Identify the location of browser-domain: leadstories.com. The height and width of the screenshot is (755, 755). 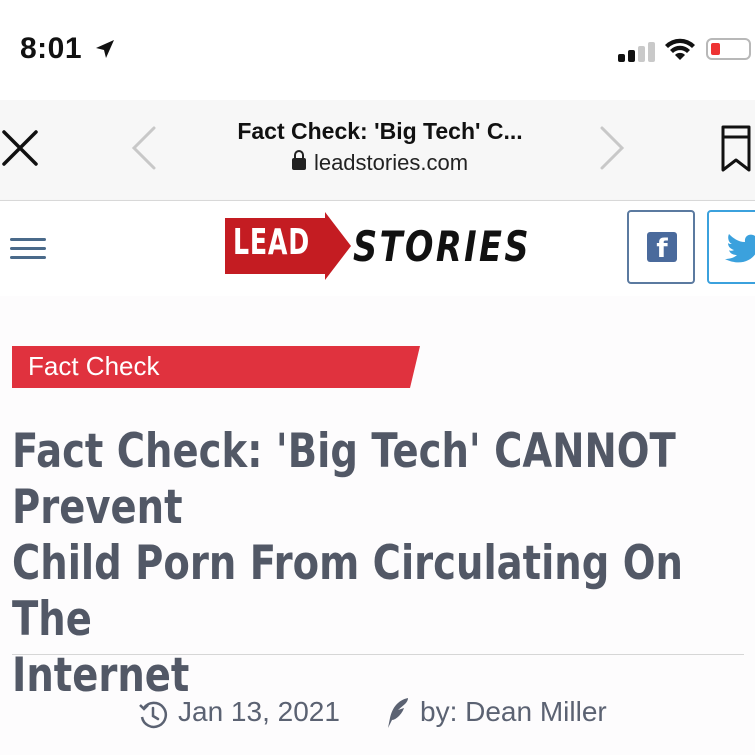
(380, 163).